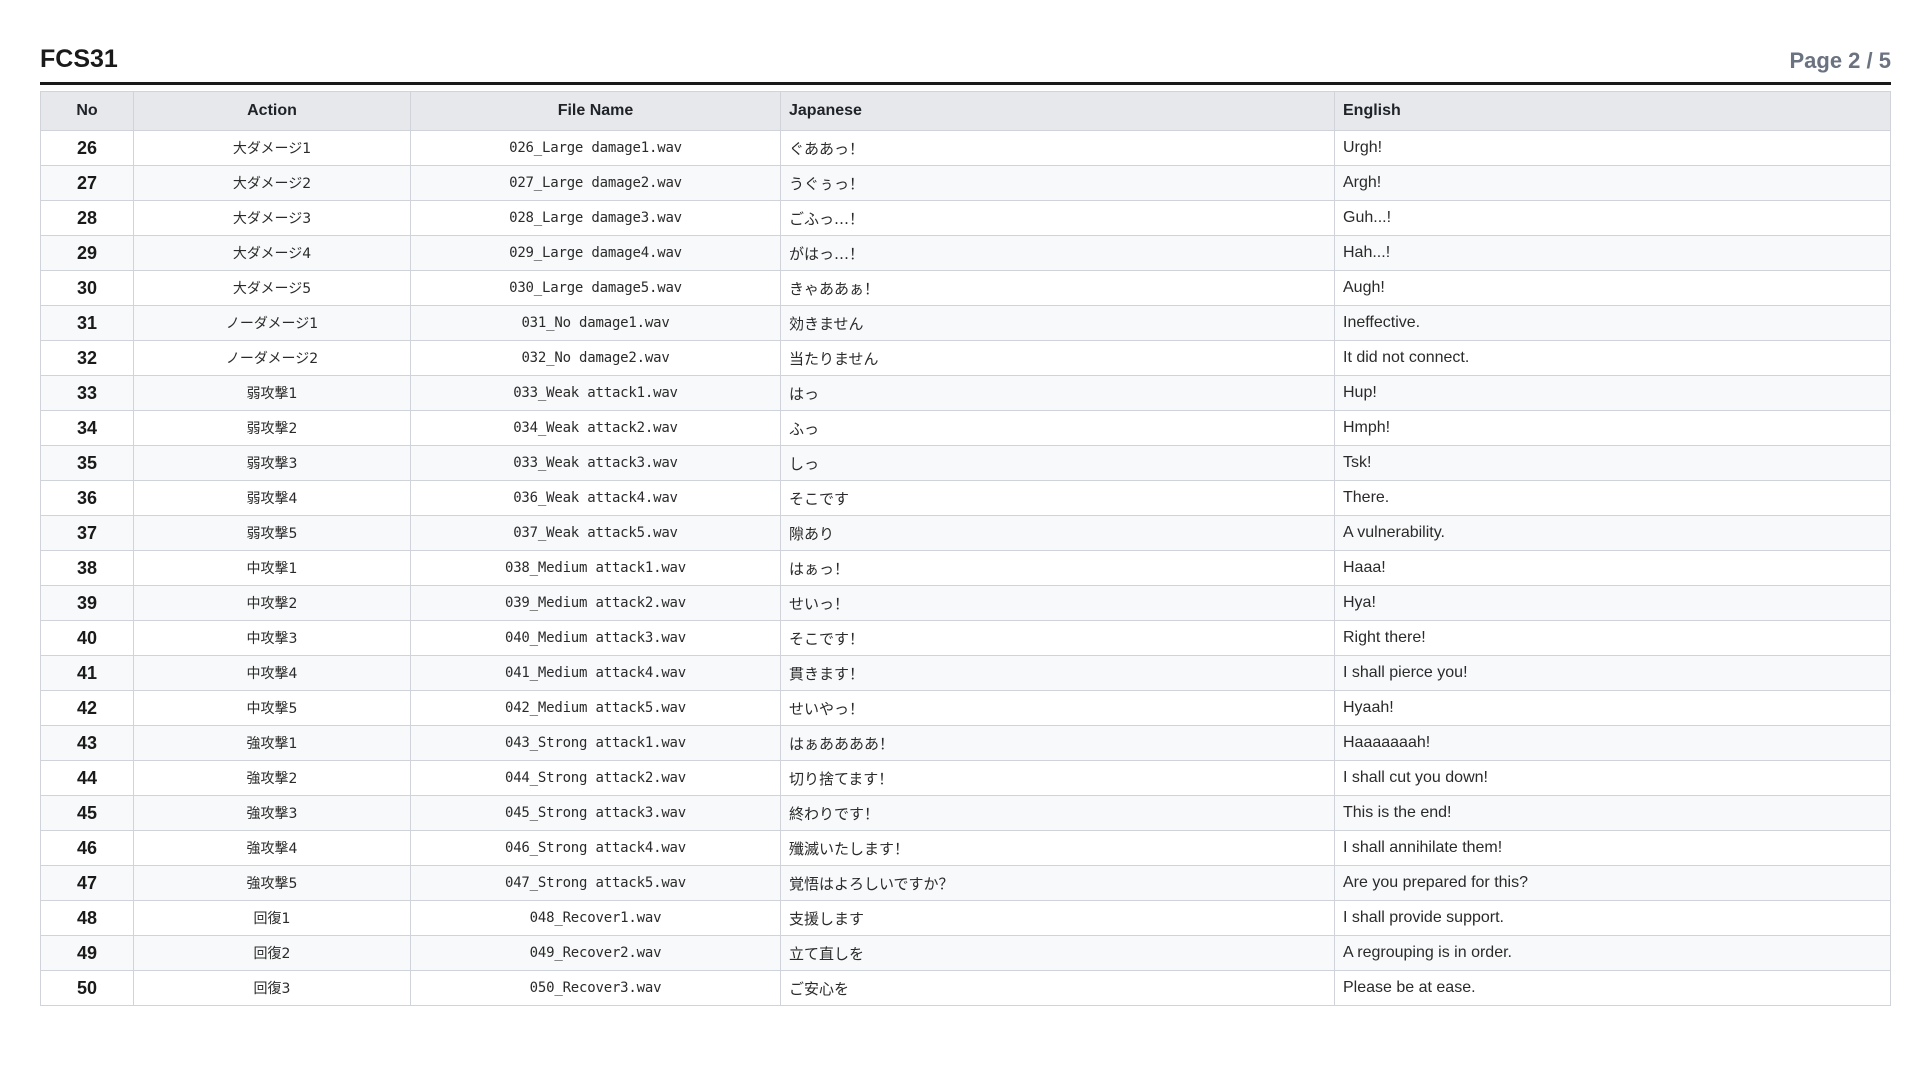 The image size is (1920, 1080). I want to click on cell-file-name: 040_Medium attack3.wav, so click(595, 638).